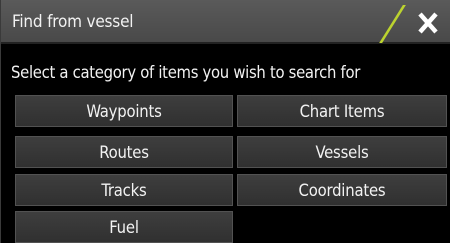  What do you see at coordinates (73, 22) in the screenshot?
I see `dialog-title: Find from vessel` at bounding box center [73, 22].